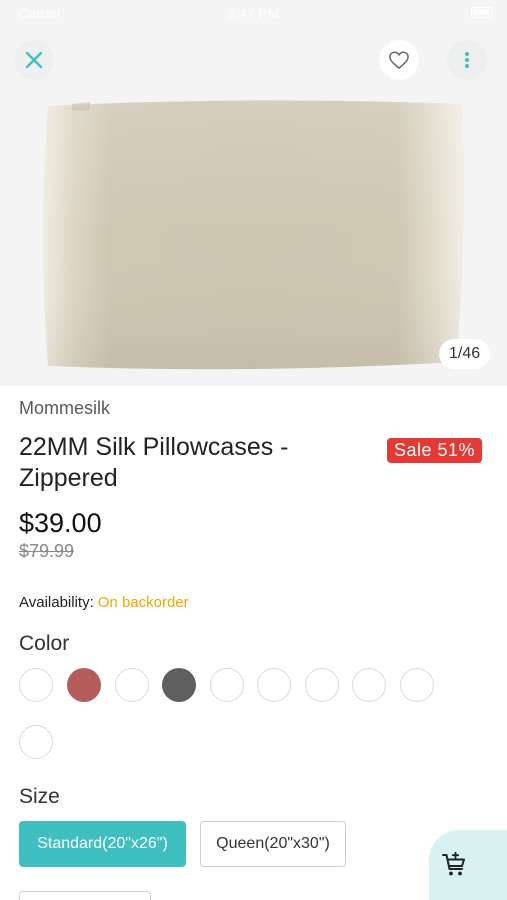 The image size is (507, 900). I want to click on add-to-cart-icon, so click(453, 864).